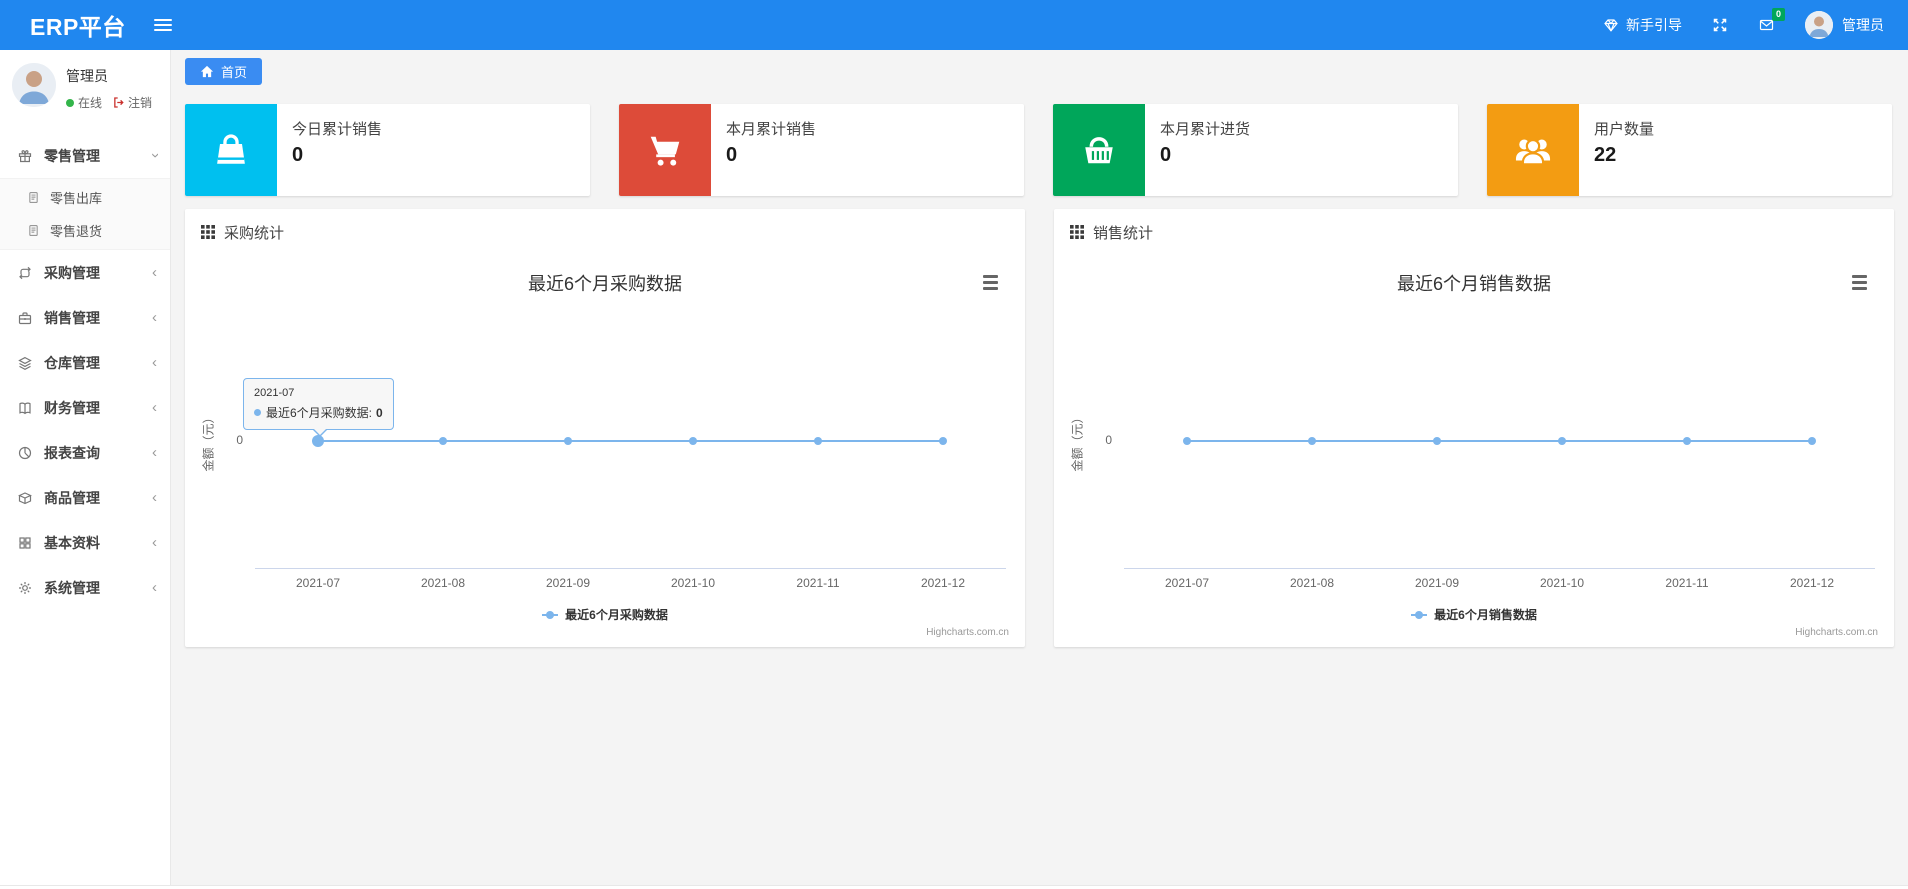 This screenshot has width=1908, height=889. Describe the element at coordinates (85, 452) in the screenshot. I see `sidebar-item-reports: 报表查询 ‹` at that location.